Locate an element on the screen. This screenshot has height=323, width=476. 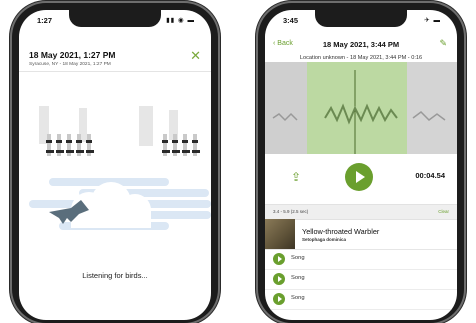
selection-range-bar: 3.4 - 5.9 (2.5 sec) Clear is located at coordinates (361, 212).